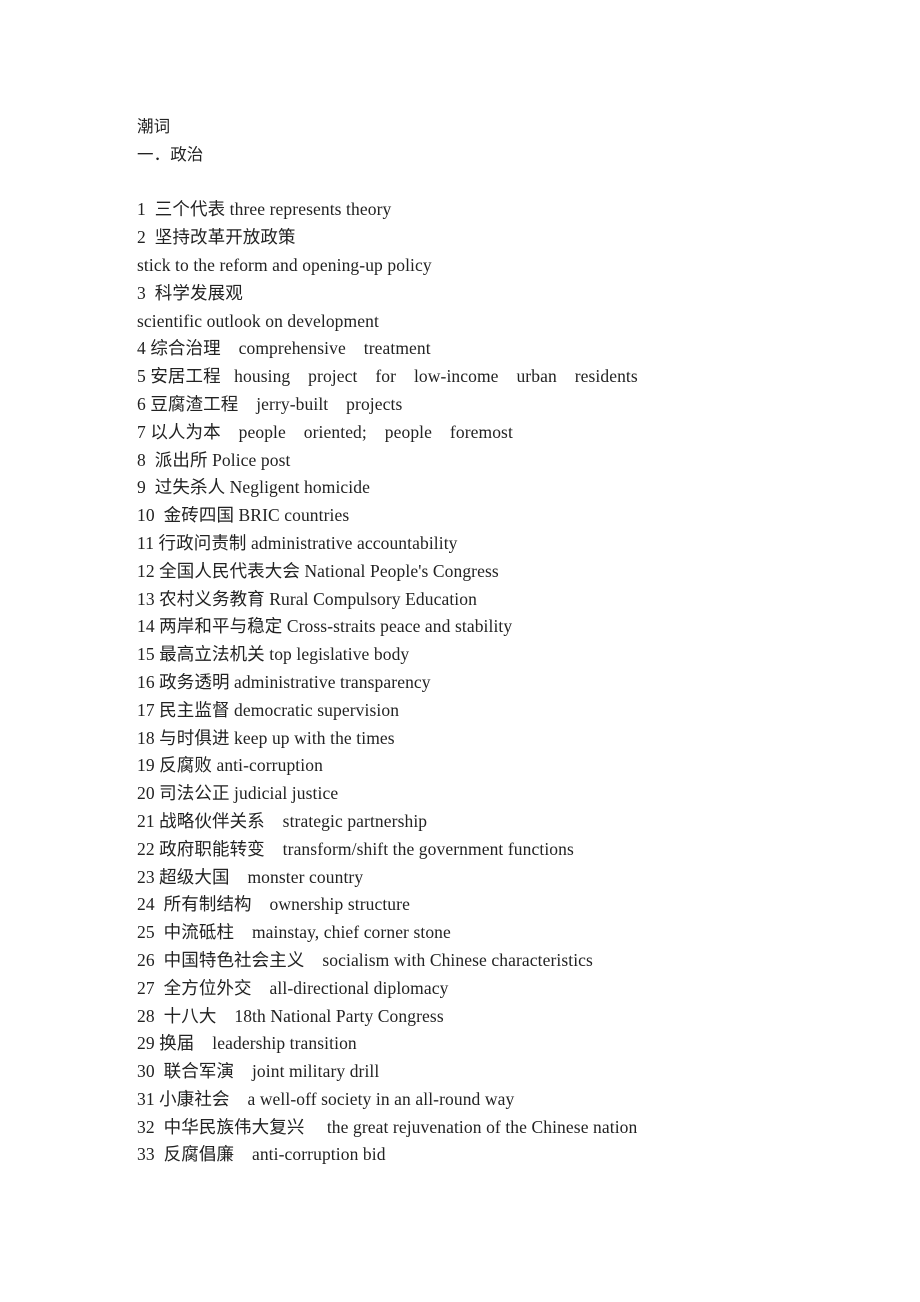 This screenshot has height=1302, width=920. What do you see at coordinates (264, 209) in the screenshot?
I see `list-item: 1 三个代表 three represents theory` at bounding box center [264, 209].